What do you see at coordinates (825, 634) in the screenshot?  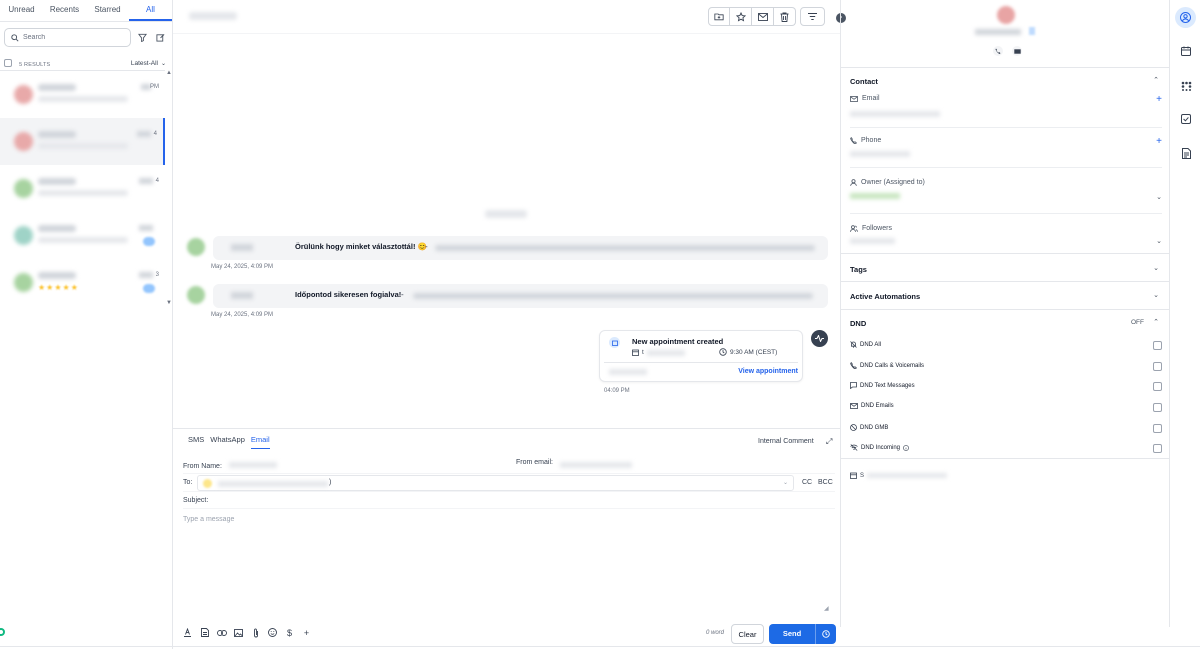 I see `schedule-send-button` at bounding box center [825, 634].